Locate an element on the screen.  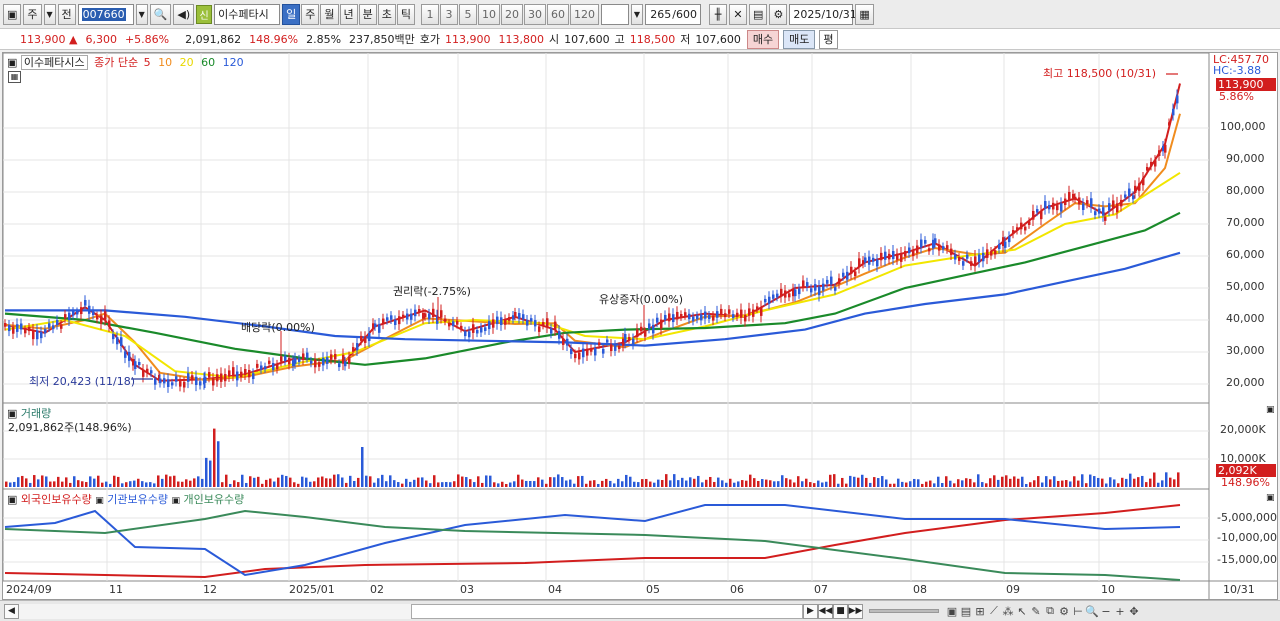
ma-period-120: 120 is located at coordinates (233, 62).